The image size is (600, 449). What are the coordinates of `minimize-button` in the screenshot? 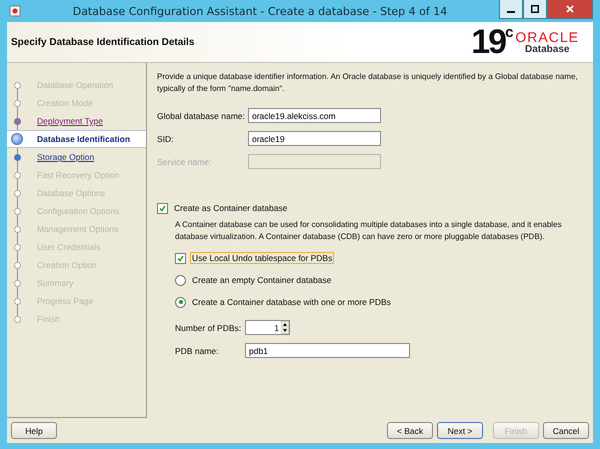 It's located at (511, 9).